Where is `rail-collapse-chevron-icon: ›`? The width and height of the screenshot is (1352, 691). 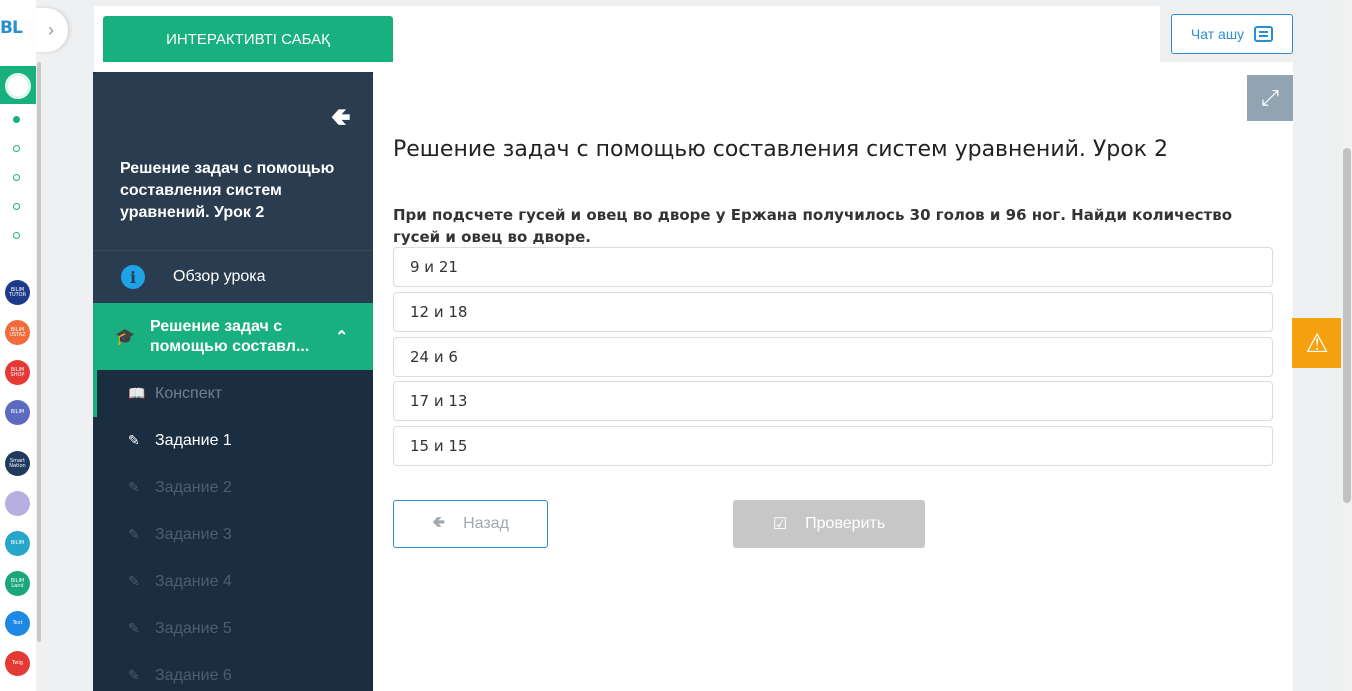 rail-collapse-chevron-icon: › is located at coordinates (51, 30).